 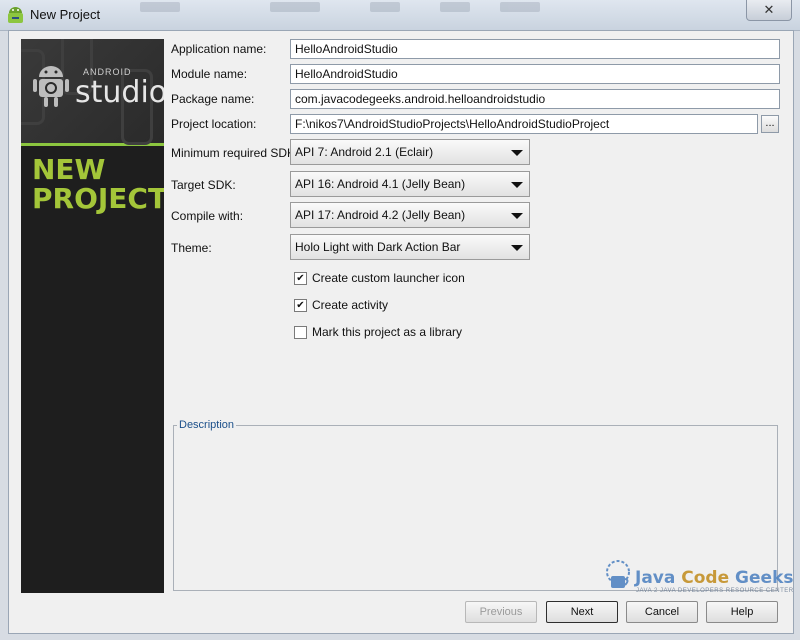 I want to click on library-option: Mark this project as a library, so click(x=378, y=332).